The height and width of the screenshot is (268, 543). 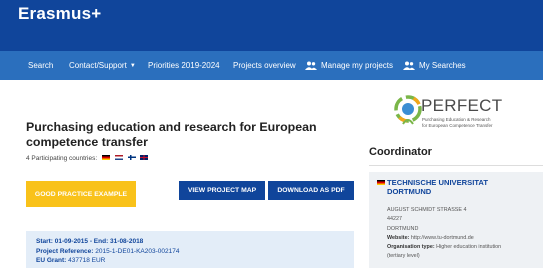 I want to click on coordinator-org-name: TECHNISCHE UNIVERSITAT DORTMUND, so click(x=432, y=187).